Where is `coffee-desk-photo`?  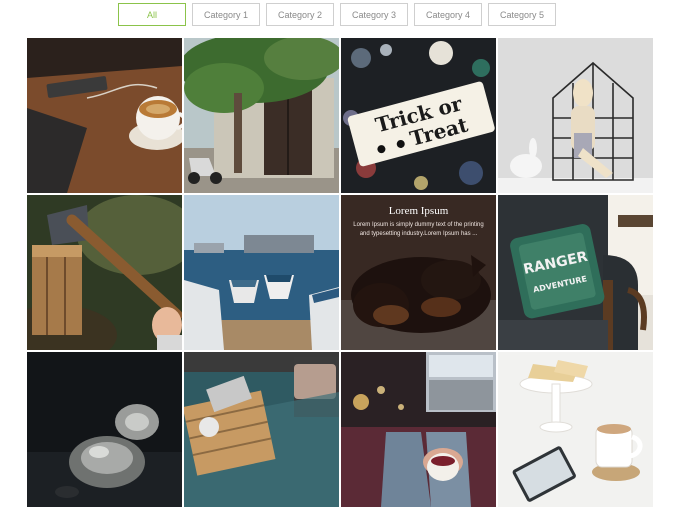 coffee-desk-photo is located at coordinates (104, 115).